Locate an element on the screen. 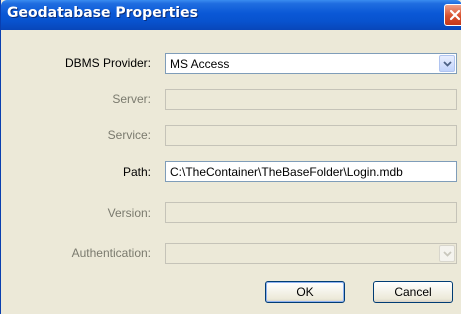 This screenshot has width=461, height=314. close-button is located at coordinates (452, 15).